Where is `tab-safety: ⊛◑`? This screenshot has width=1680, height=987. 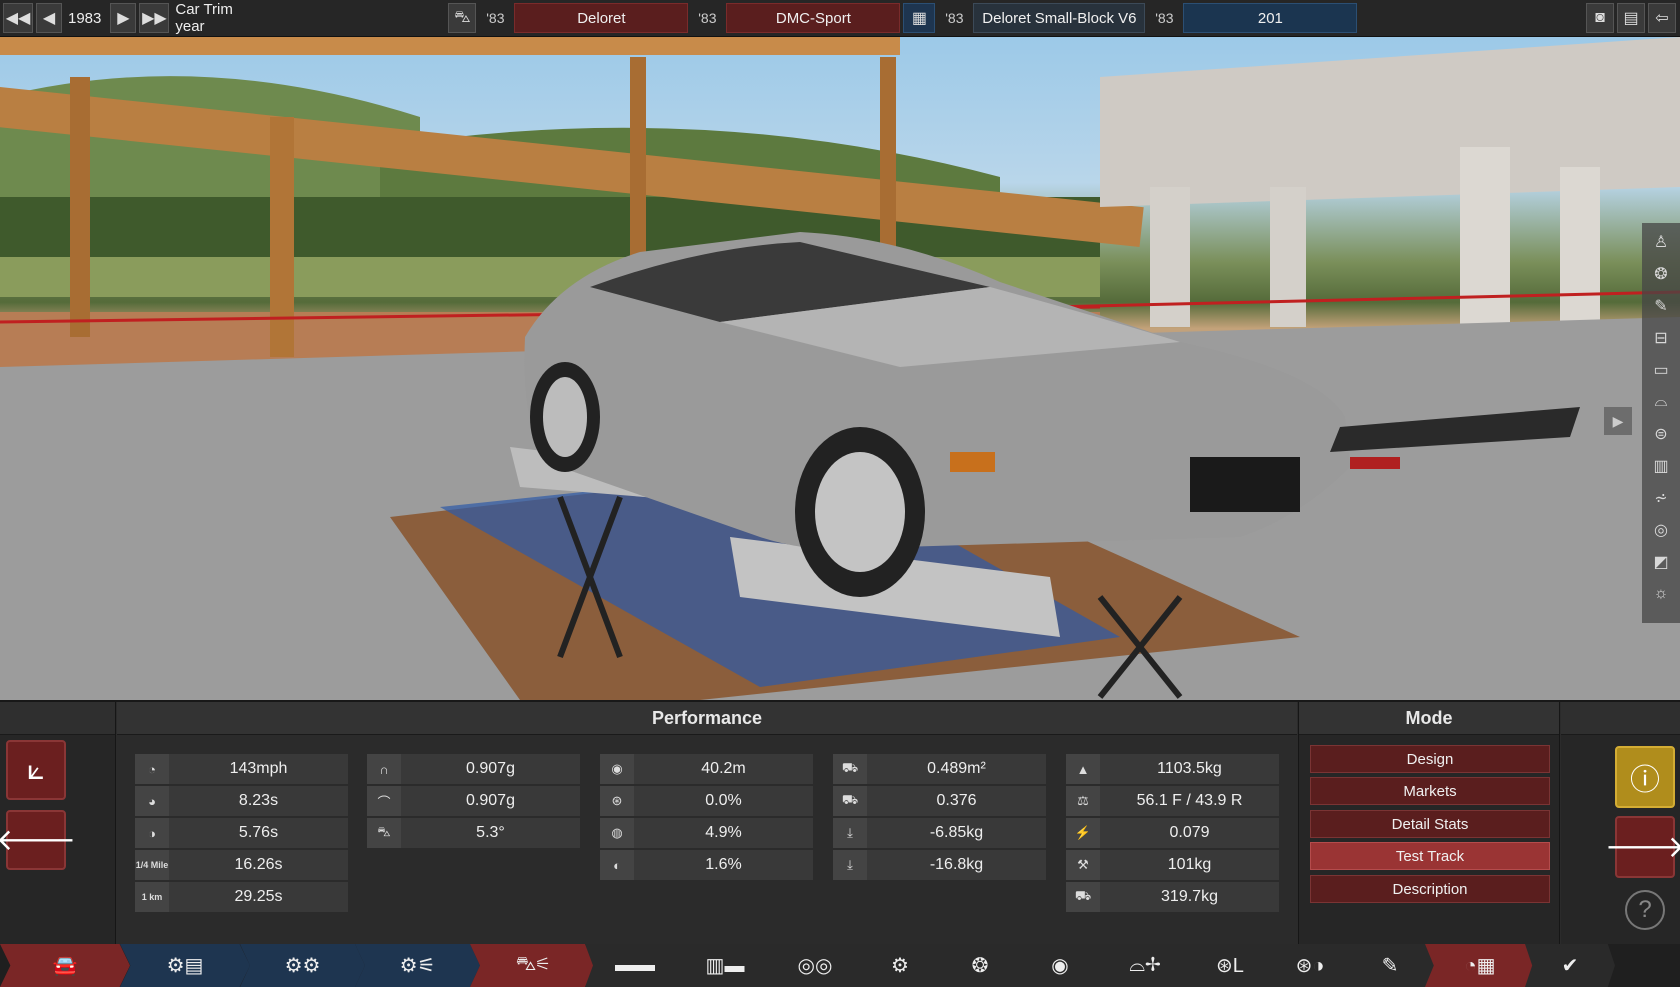 tab-safety: ⊛◑ is located at coordinates (1310, 965).